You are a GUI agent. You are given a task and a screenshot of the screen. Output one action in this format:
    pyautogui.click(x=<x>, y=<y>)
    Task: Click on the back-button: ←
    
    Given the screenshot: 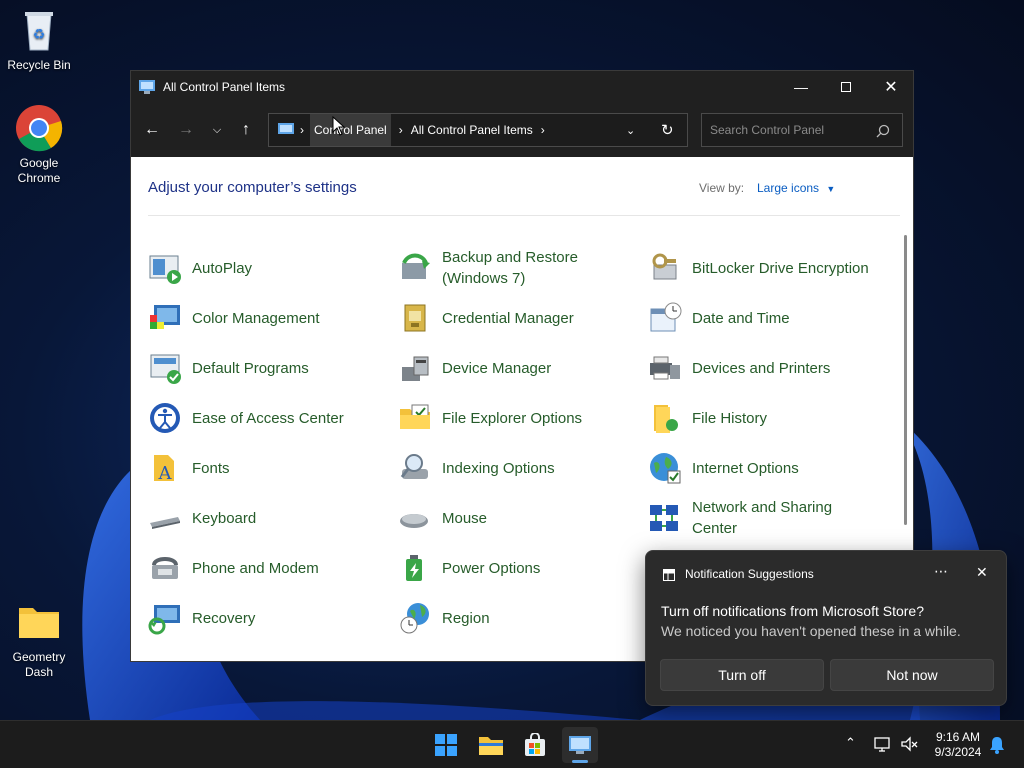 What is the action you would take?
    pyautogui.click(x=152, y=130)
    